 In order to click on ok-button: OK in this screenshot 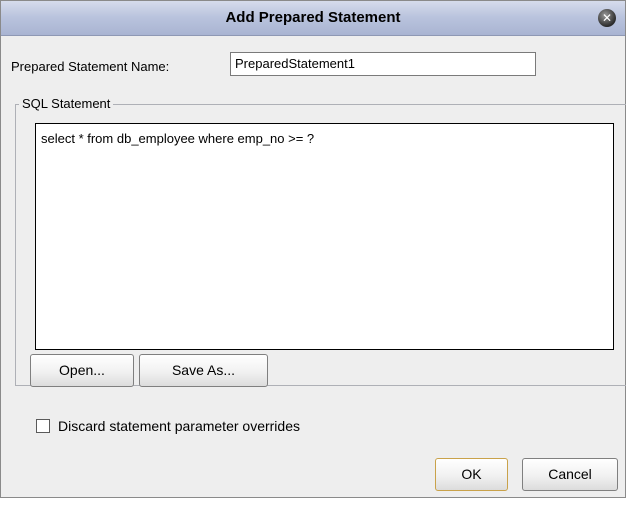, I will do `click(471, 474)`.